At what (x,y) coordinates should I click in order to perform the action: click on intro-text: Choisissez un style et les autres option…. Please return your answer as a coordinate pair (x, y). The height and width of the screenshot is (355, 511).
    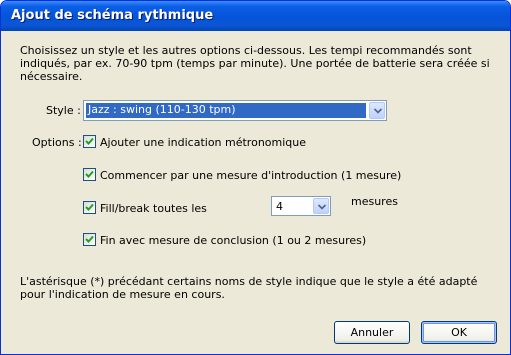
    Looking at the image, I should click on (255, 63).